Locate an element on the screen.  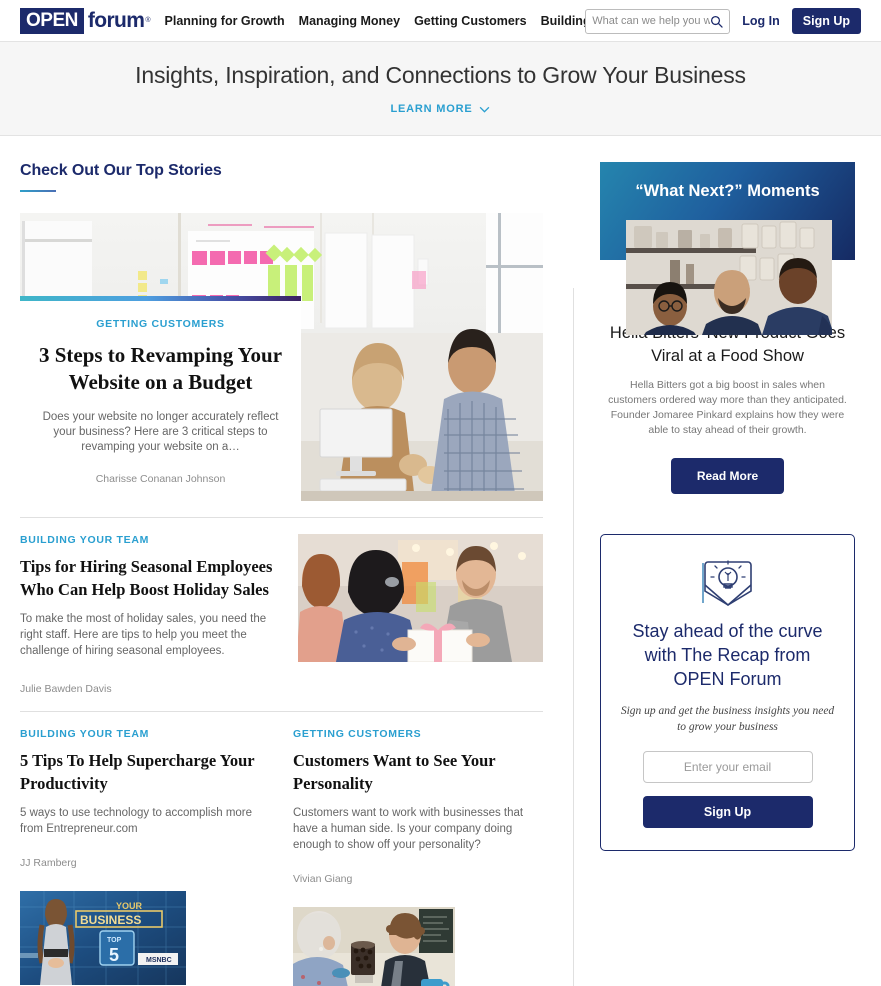
article-byline: Vivian Giang is located at coordinates (323, 879).